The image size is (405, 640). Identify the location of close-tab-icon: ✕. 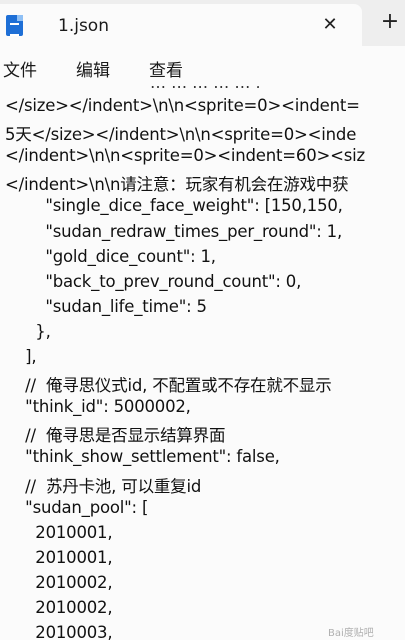
(330, 25).